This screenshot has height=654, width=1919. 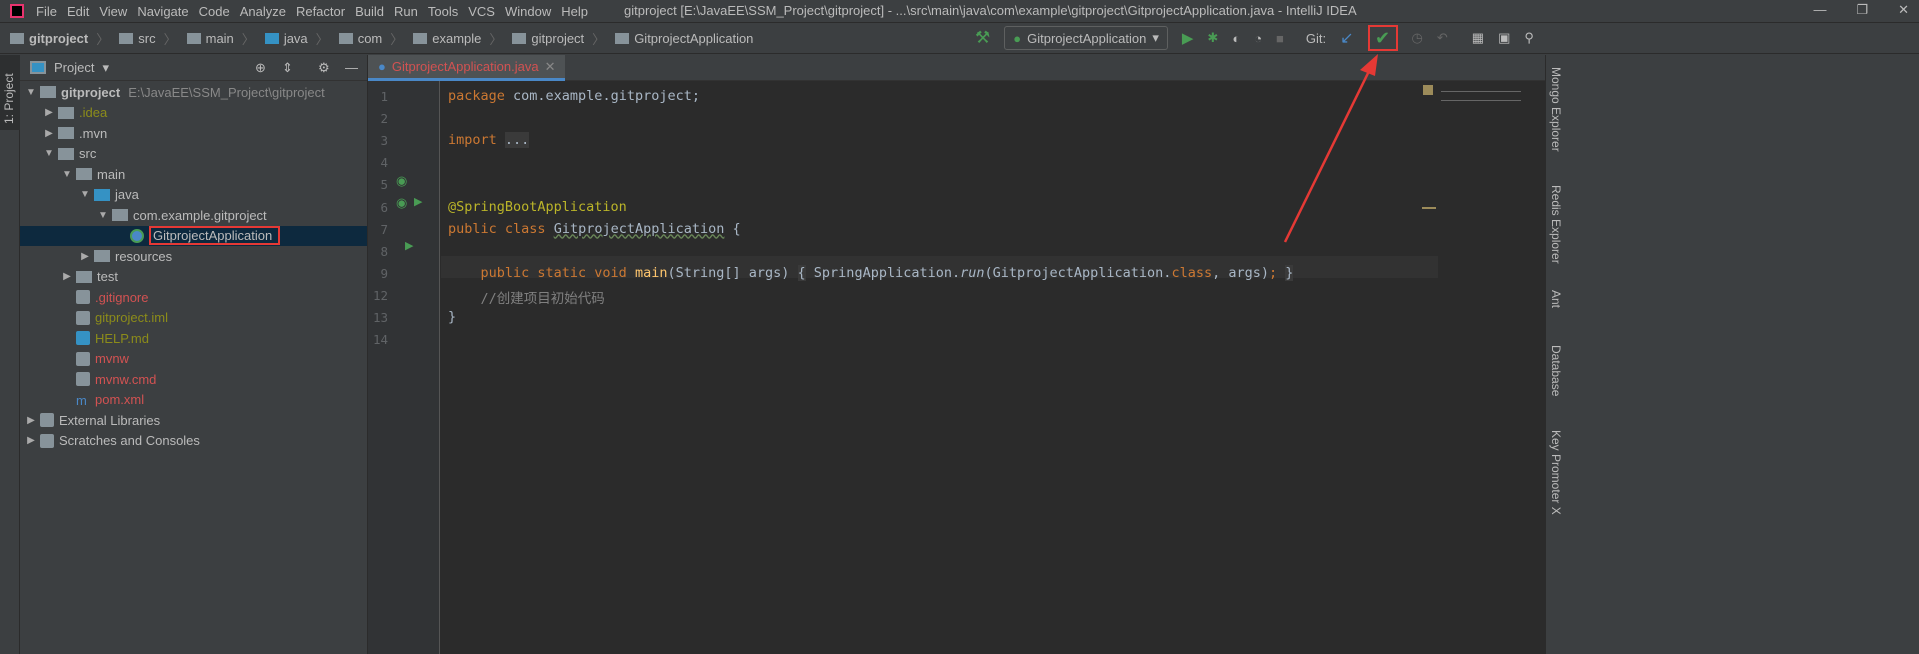 What do you see at coordinates (409, 245) in the screenshot?
I see `run-main-icon: ▶` at bounding box center [409, 245].